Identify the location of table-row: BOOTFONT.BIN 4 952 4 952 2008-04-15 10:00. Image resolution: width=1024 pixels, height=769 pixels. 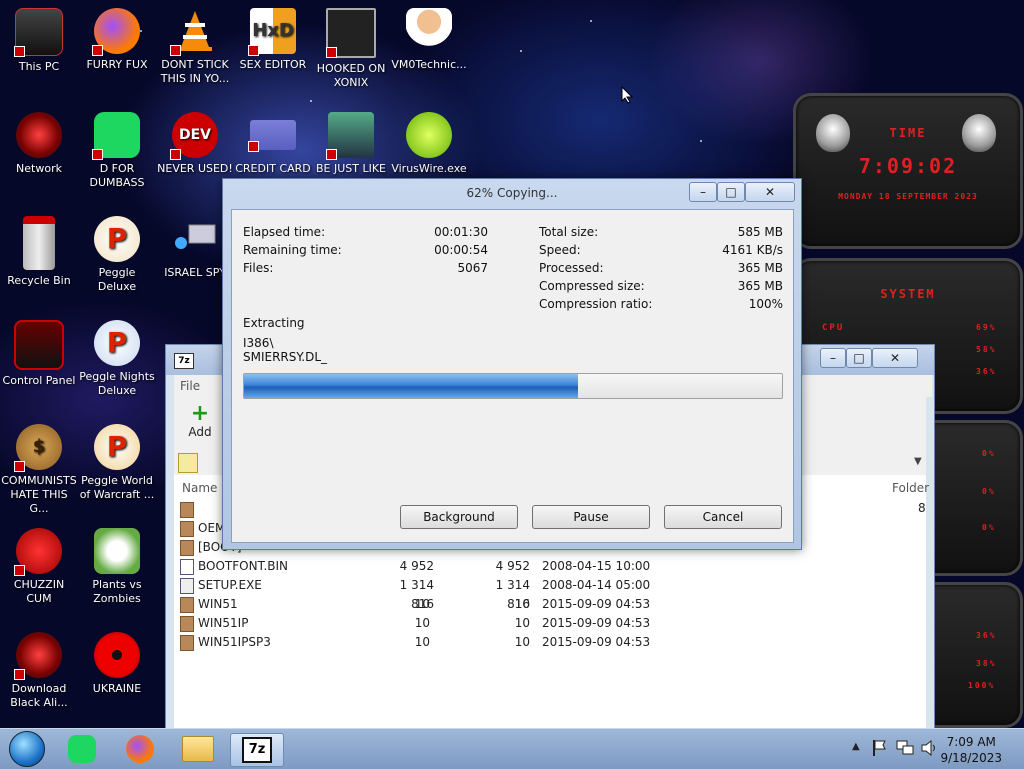
(550, 566).